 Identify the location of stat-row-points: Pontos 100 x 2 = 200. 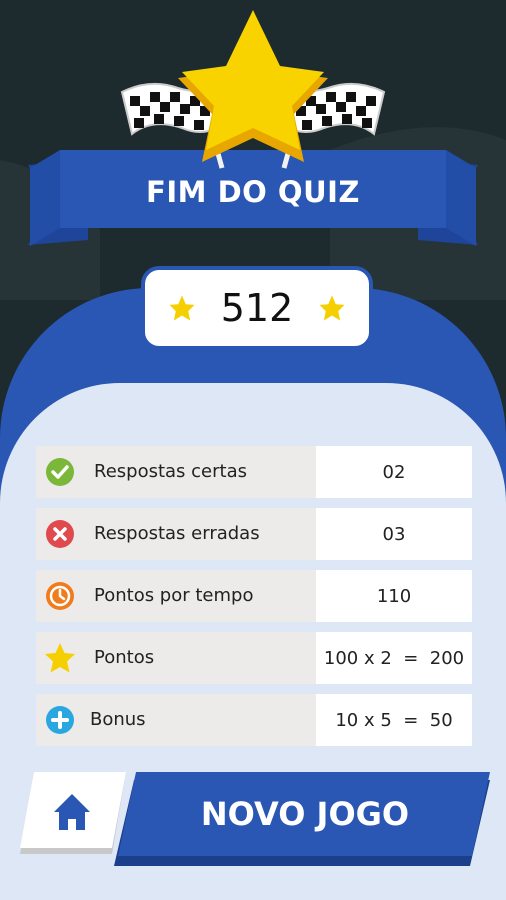
(254, 658).